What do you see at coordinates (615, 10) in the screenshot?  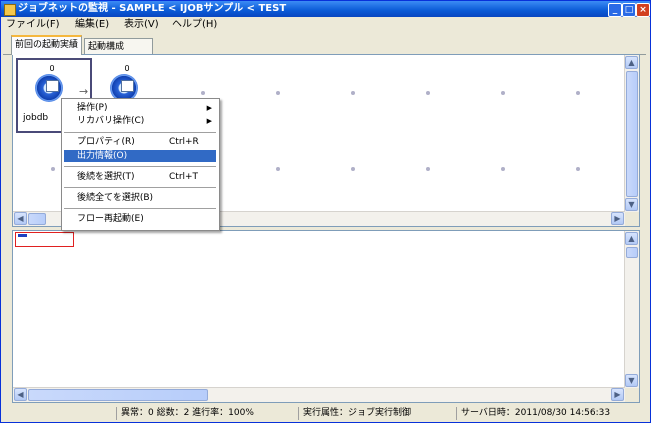 I see `minimize-button: _` at bounding box center [615, 10].